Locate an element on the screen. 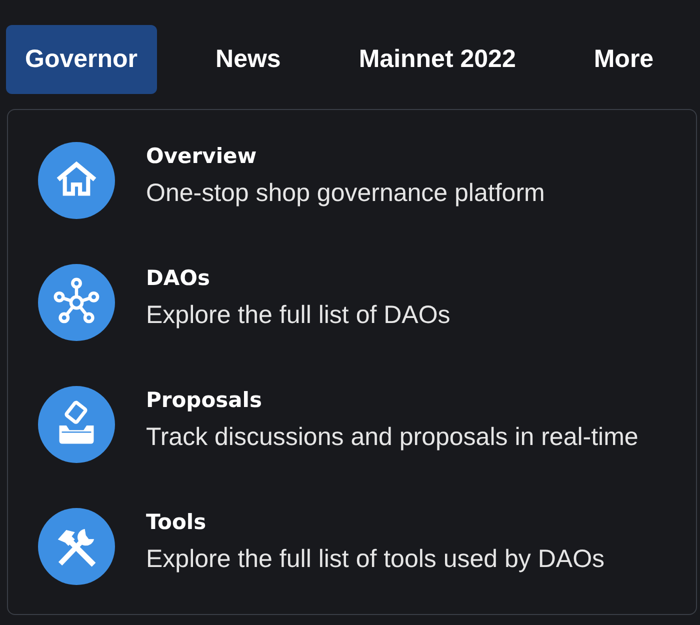 This screenshot has width=700, height=625. menu-item-description: Explore the full list of tools used by DAOs is located at coordinates (375, 559).